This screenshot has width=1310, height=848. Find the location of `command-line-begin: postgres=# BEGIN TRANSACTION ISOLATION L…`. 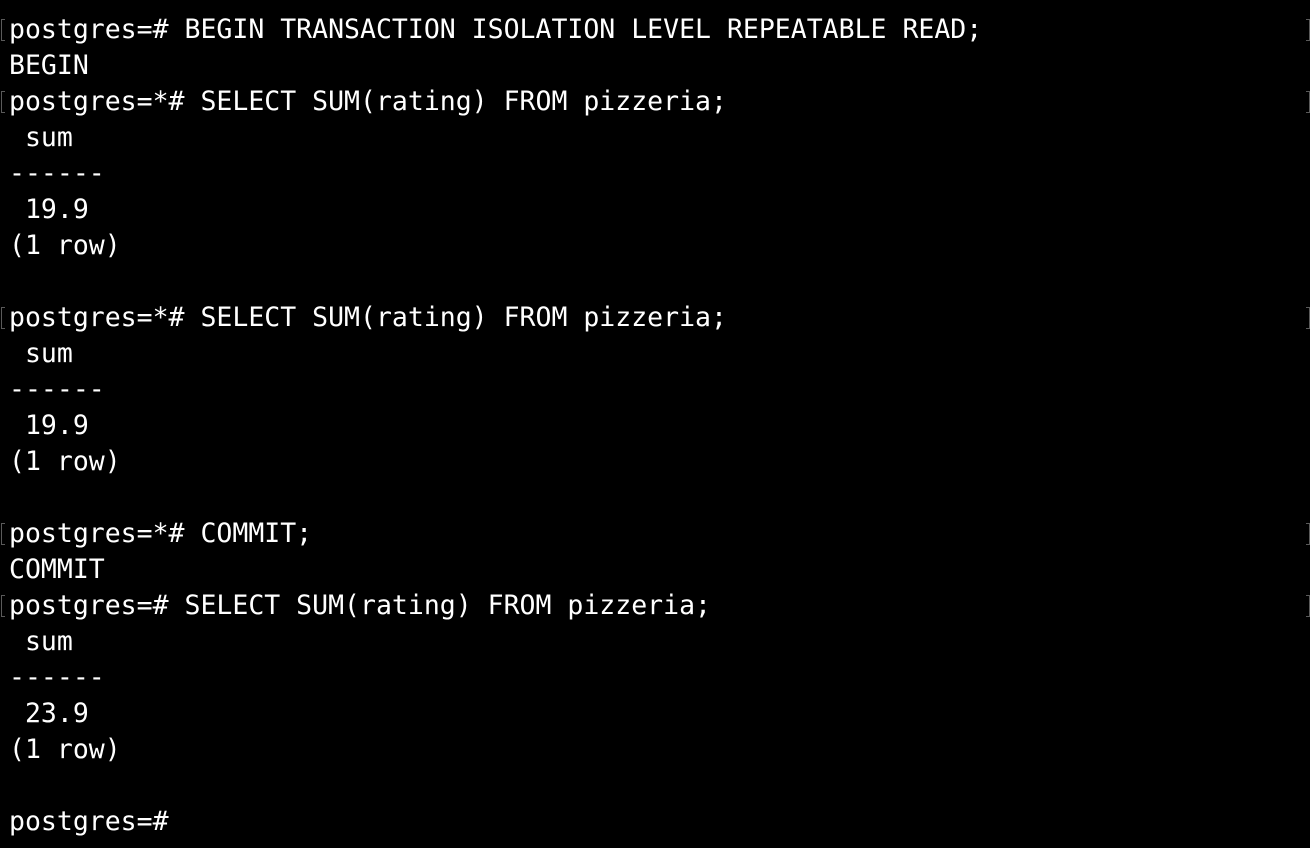

command-line-begin: postgres=# BEGIN TRANSACTION ISOLATION L… is located at coordinates (496, 29).